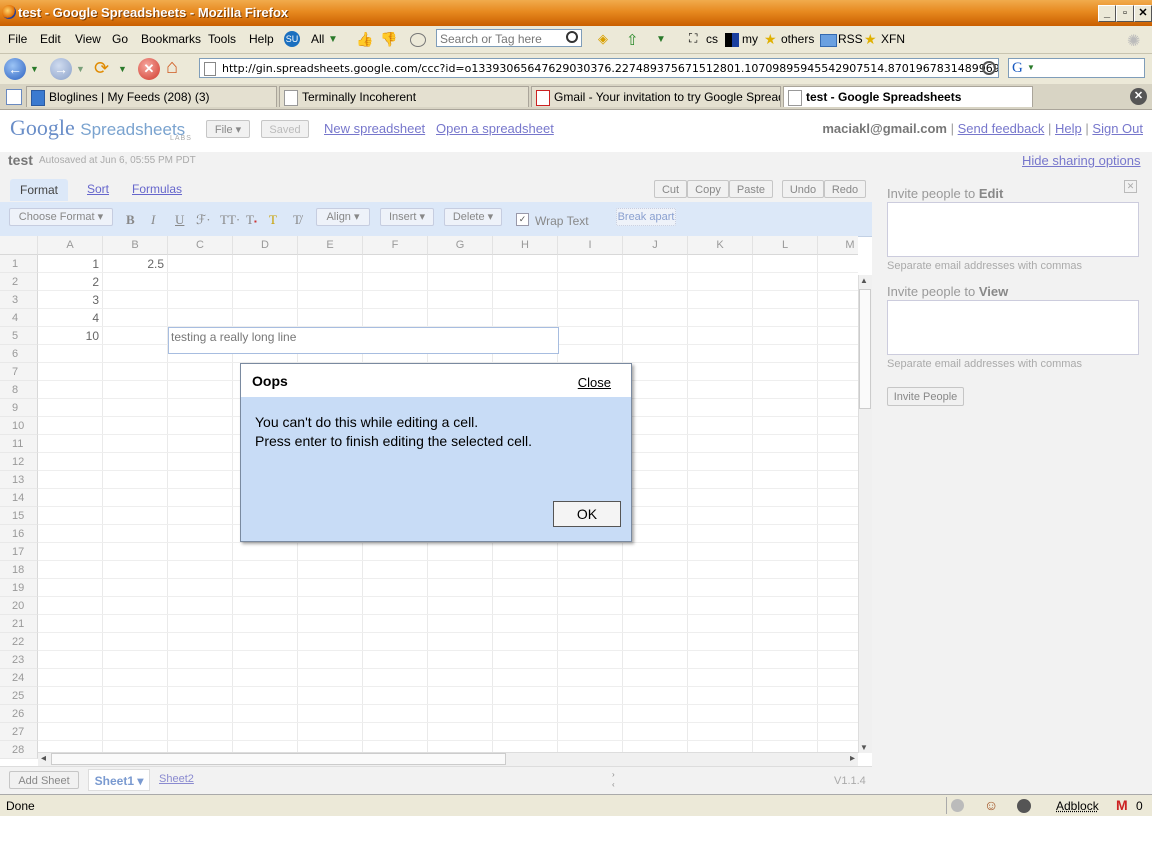  What do you see at coordinates (1125, 13) in the screenshot?
I see `maximize-button: ▫` at bounding box center [1125, 13].